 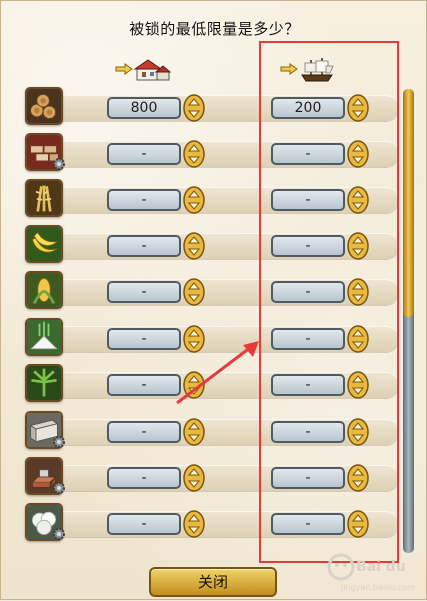 I want to click on red-arrow-annotation, so click(x=217, y=373).